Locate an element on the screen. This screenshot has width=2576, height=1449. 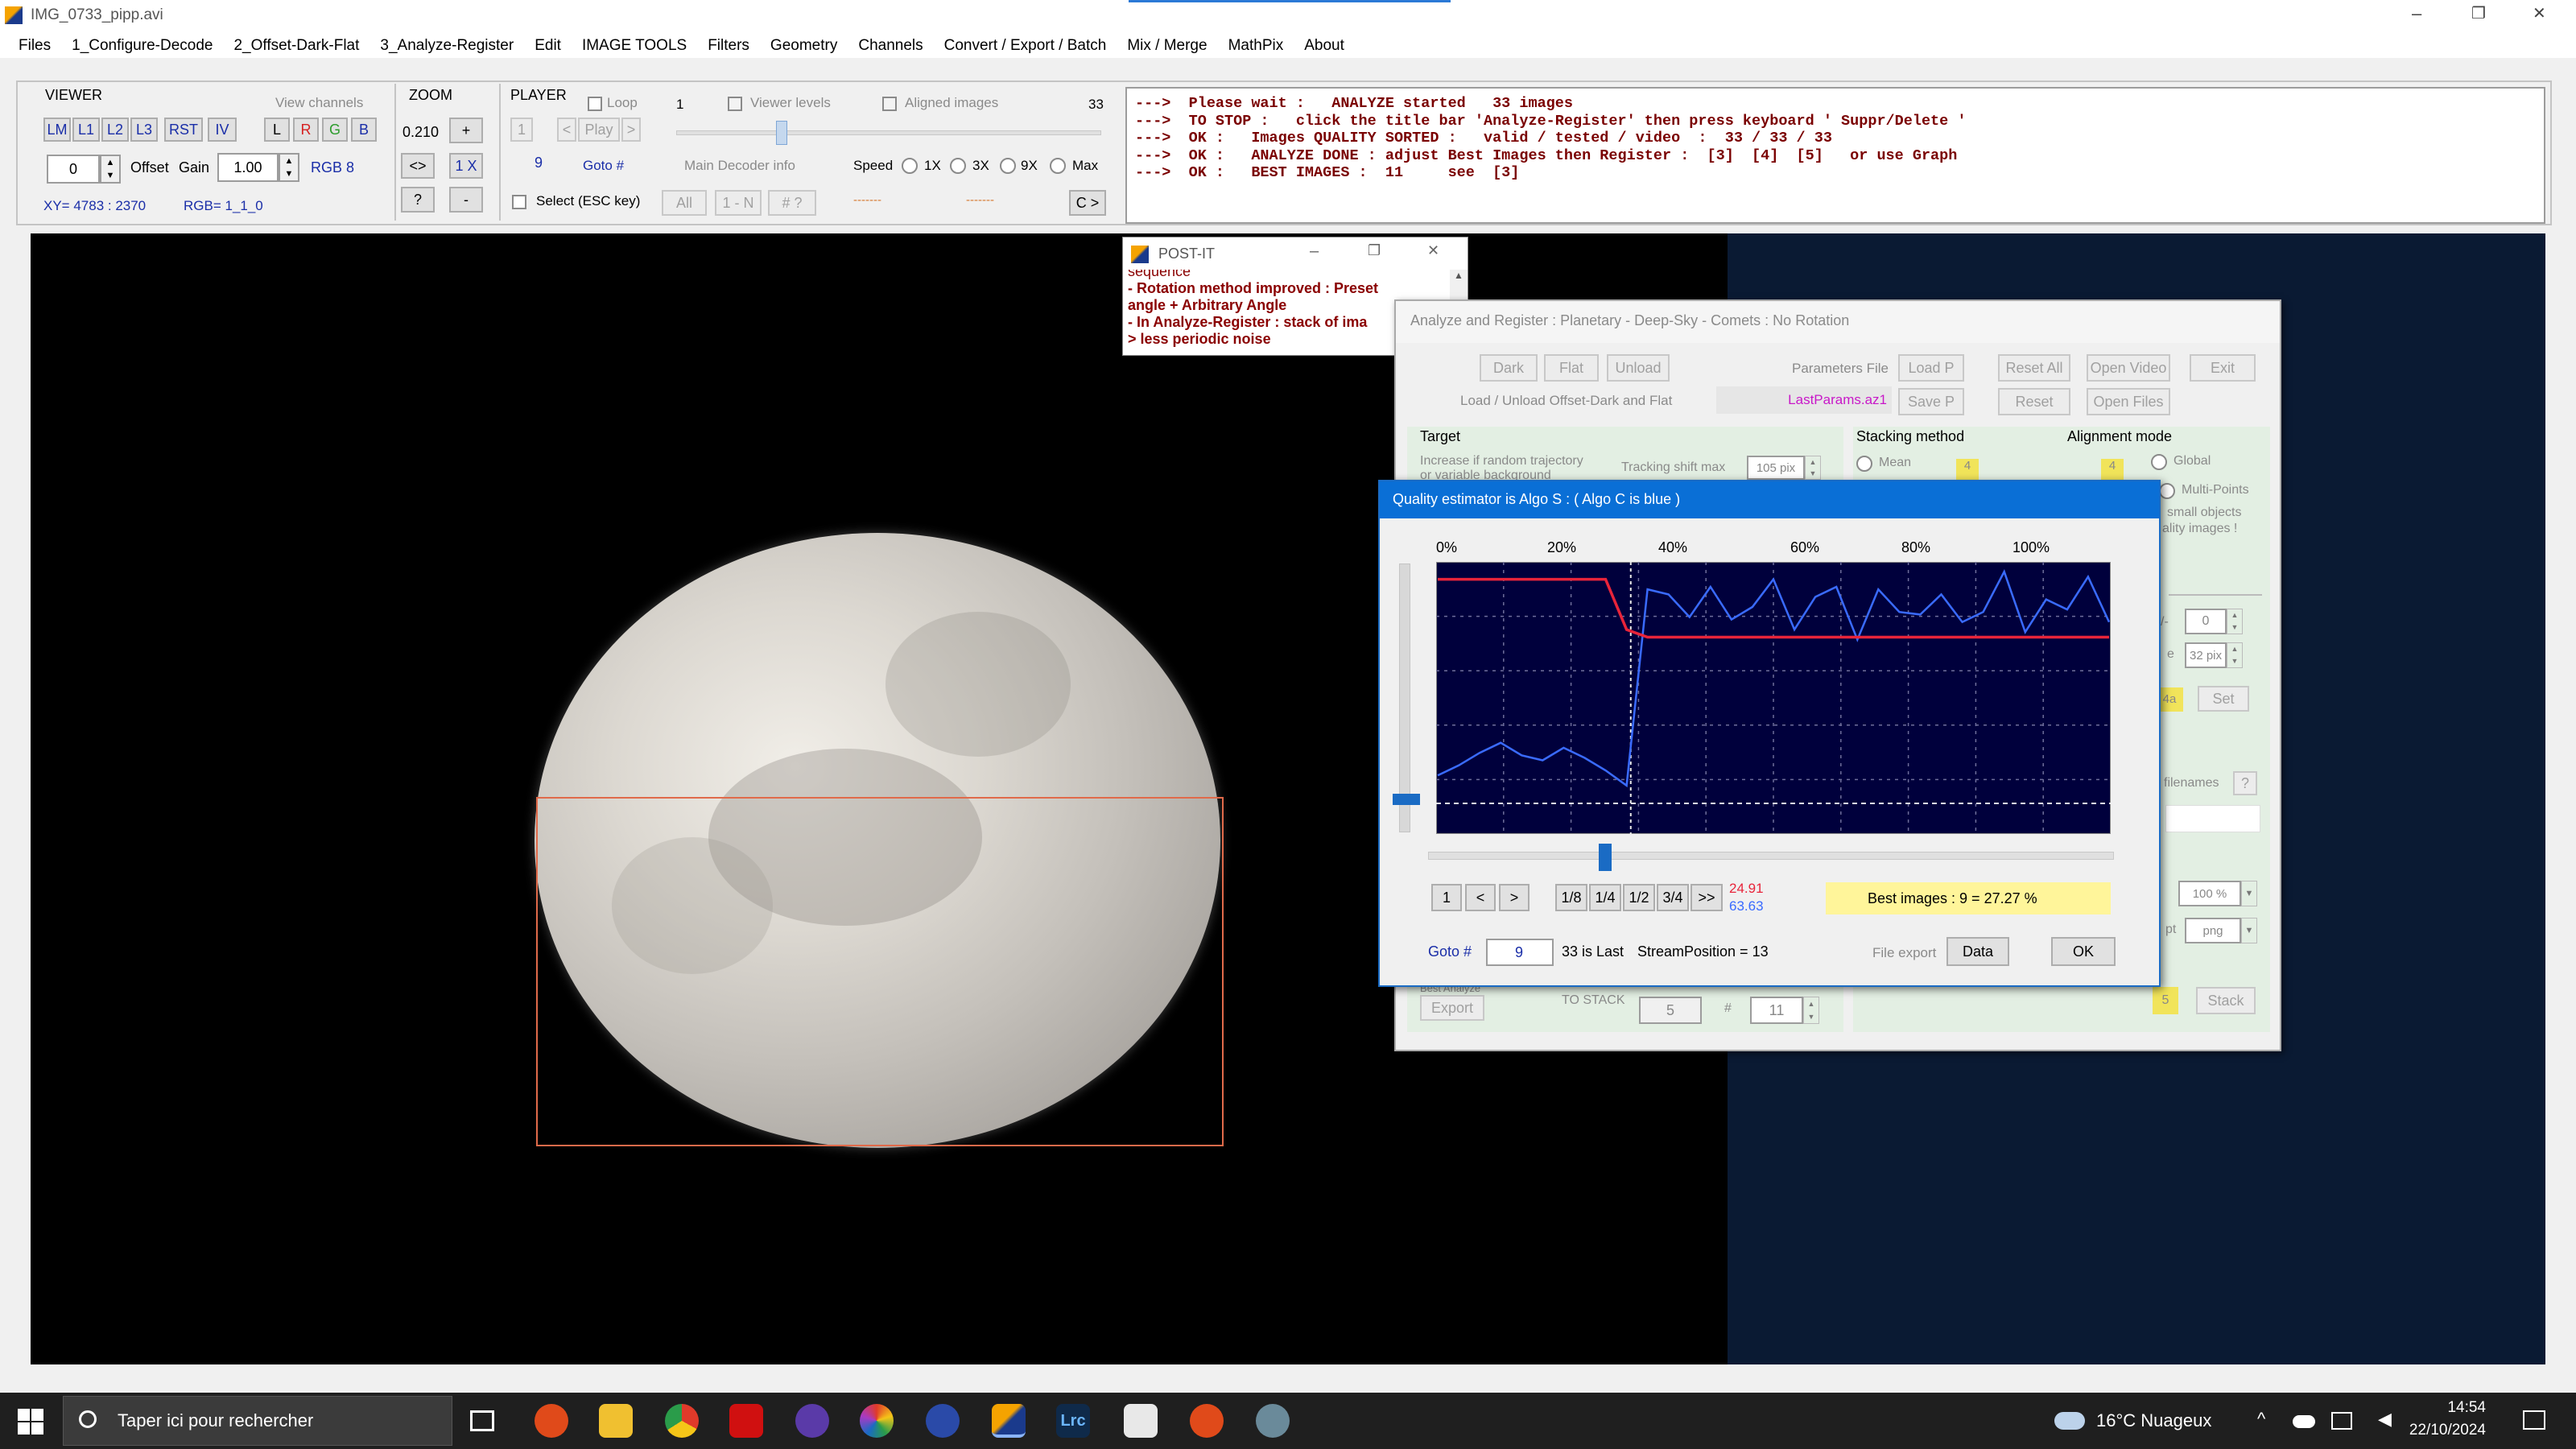
one-to-n-button: 1 - N is located at coordinates (738, 203).